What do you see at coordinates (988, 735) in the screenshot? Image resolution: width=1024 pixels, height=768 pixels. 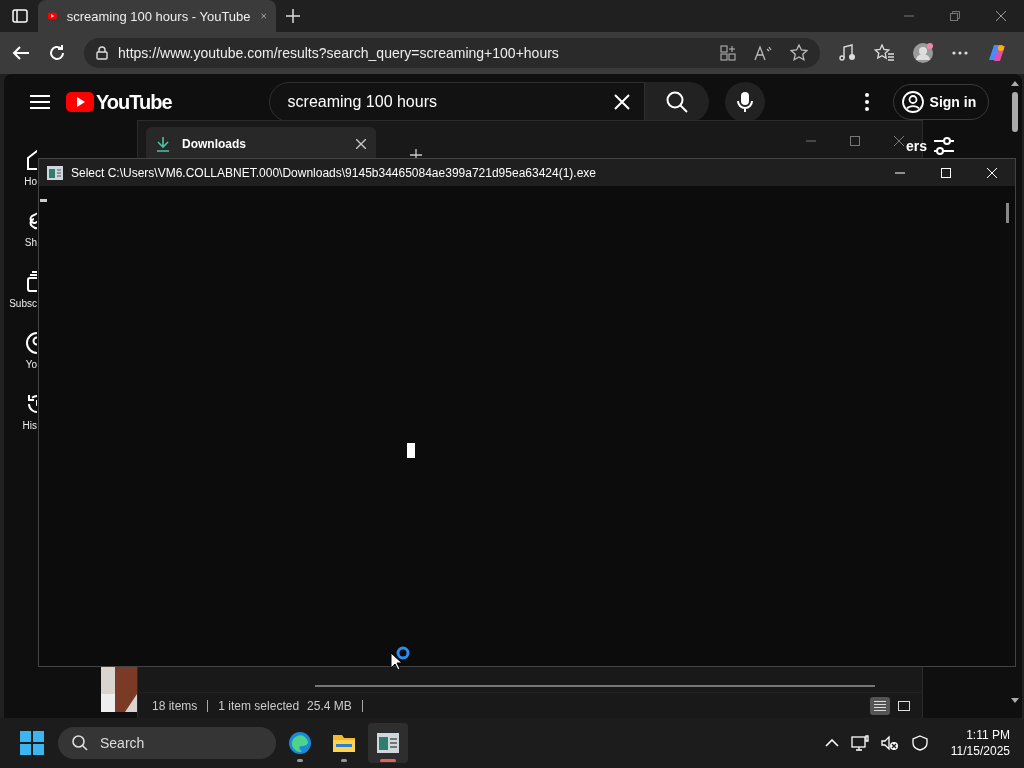 I see `clock-time: 1:11 PM` at bounding box center [988, 735].